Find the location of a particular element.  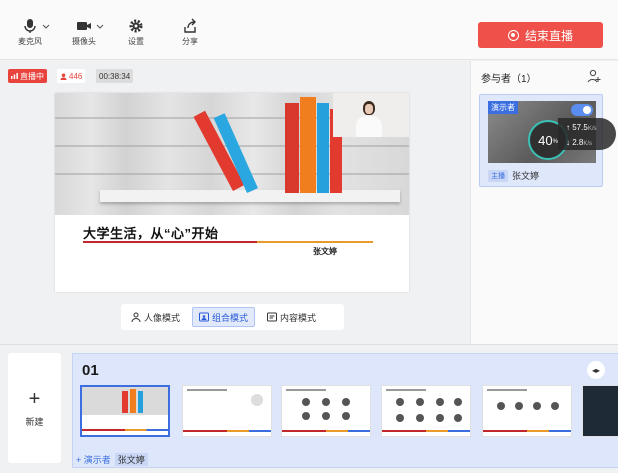

download-arrow-icon: ↓ is located at coordinates (568, 142).